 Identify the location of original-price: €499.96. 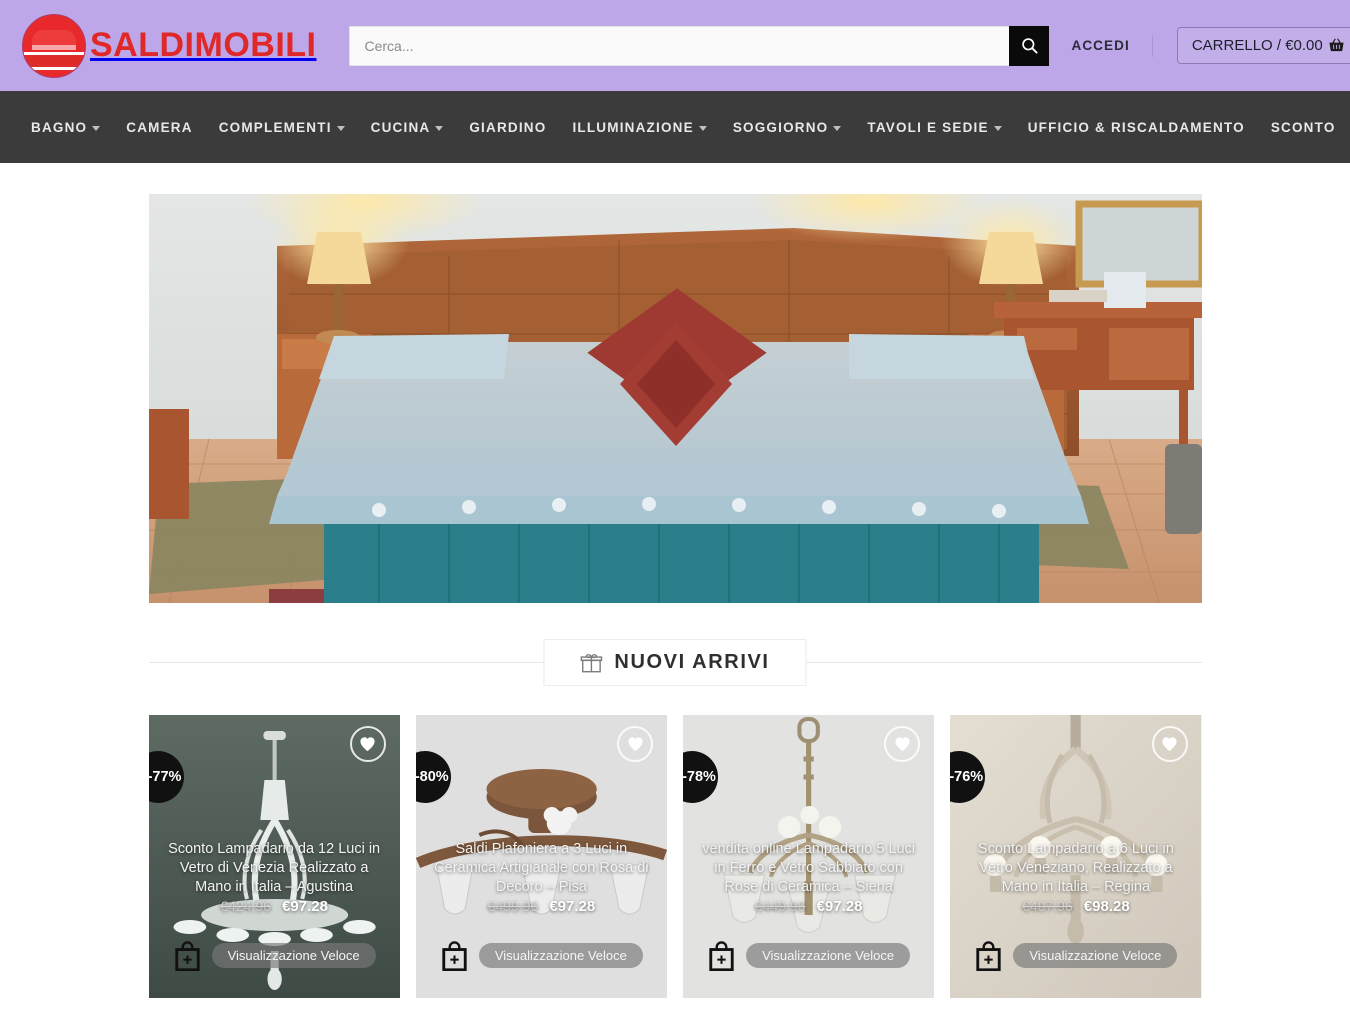
(513, 906).